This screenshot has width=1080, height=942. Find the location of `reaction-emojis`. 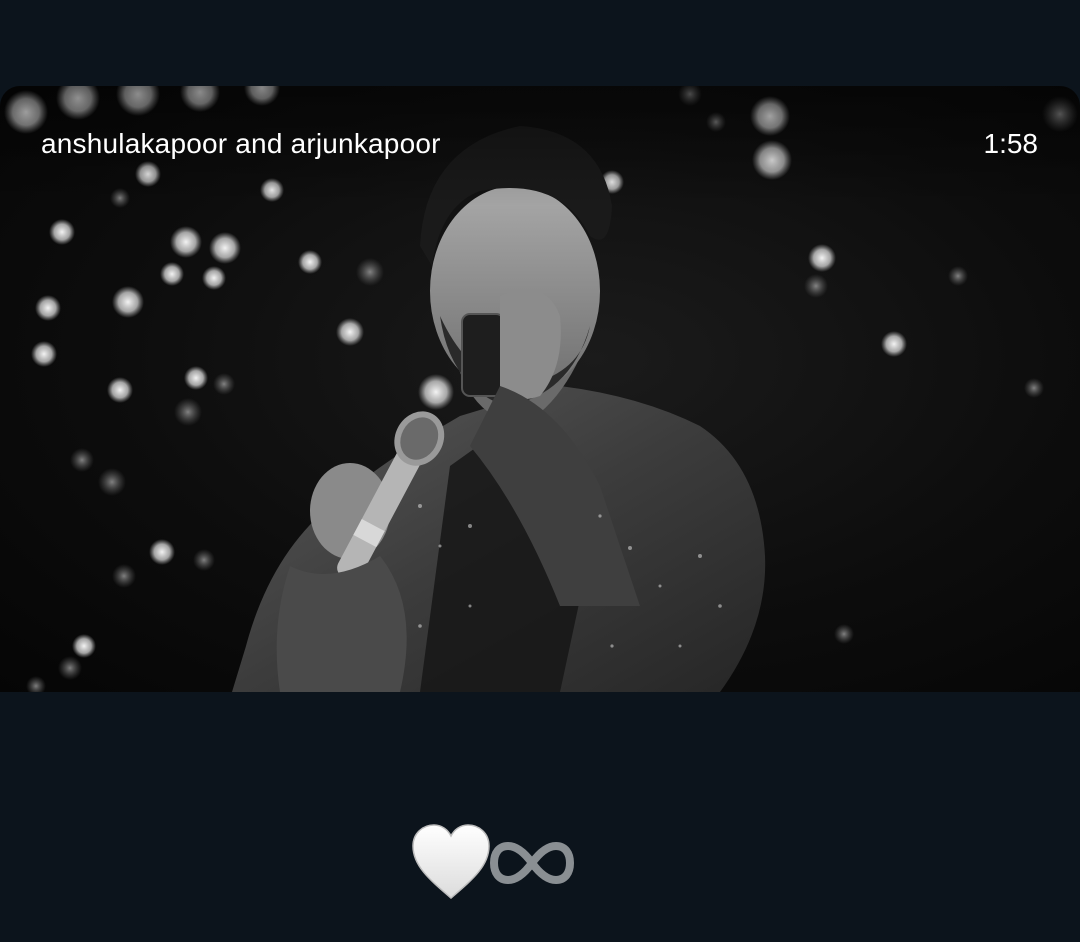

reaction-emojis is located at coordinates (495, 864).